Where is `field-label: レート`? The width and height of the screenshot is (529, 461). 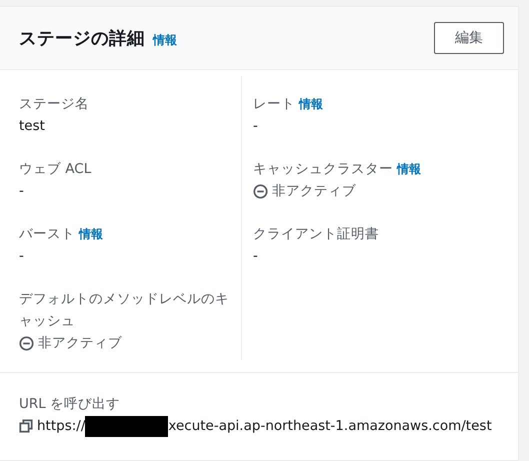
field-label: レート is located at coordinates (274, 104).